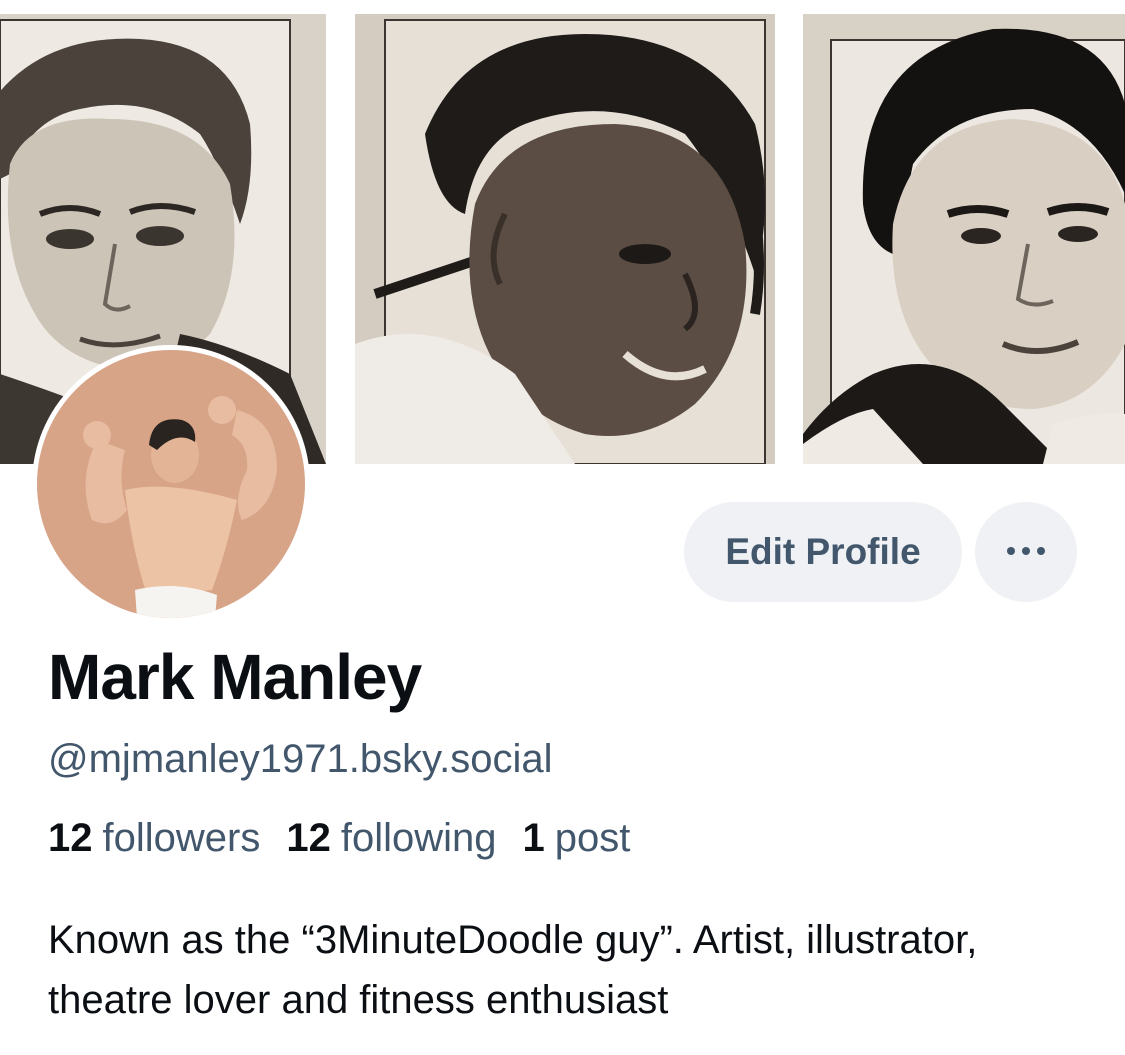 The image size is (1125, 1055). I want to click on avatar-image, so click(171, 484).